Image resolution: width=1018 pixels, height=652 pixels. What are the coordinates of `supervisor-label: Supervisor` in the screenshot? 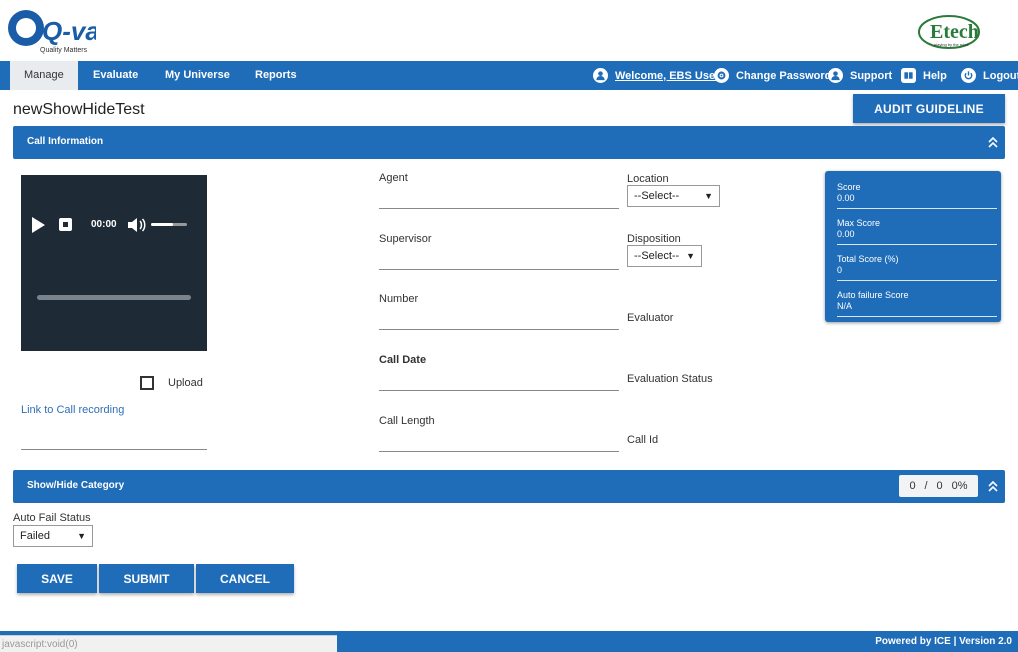 It's located at (405, 239).